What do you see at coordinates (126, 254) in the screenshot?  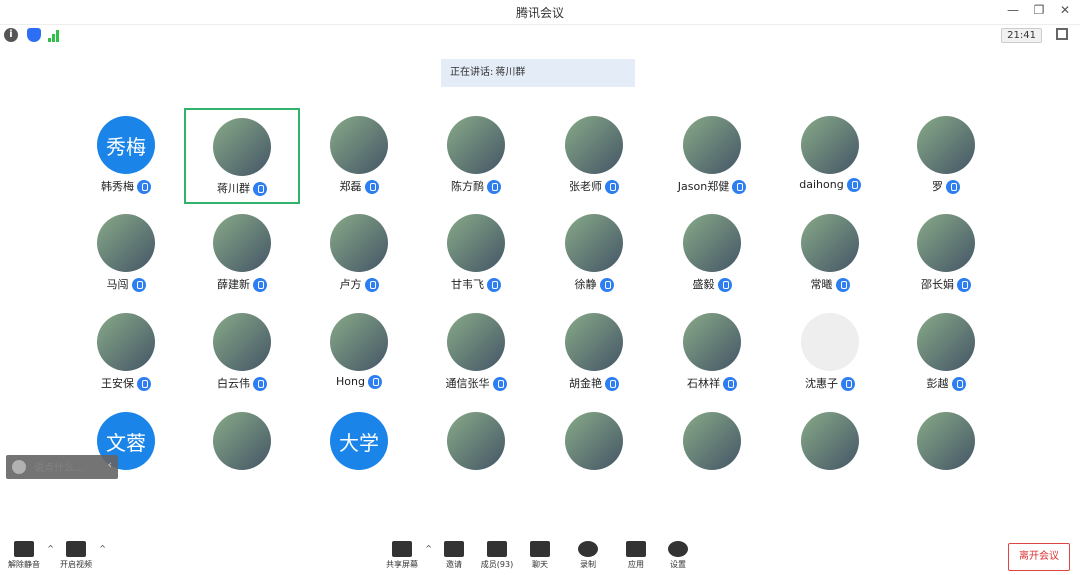 I see `participant-tile: 马闯` at bounding box center [126, 254].